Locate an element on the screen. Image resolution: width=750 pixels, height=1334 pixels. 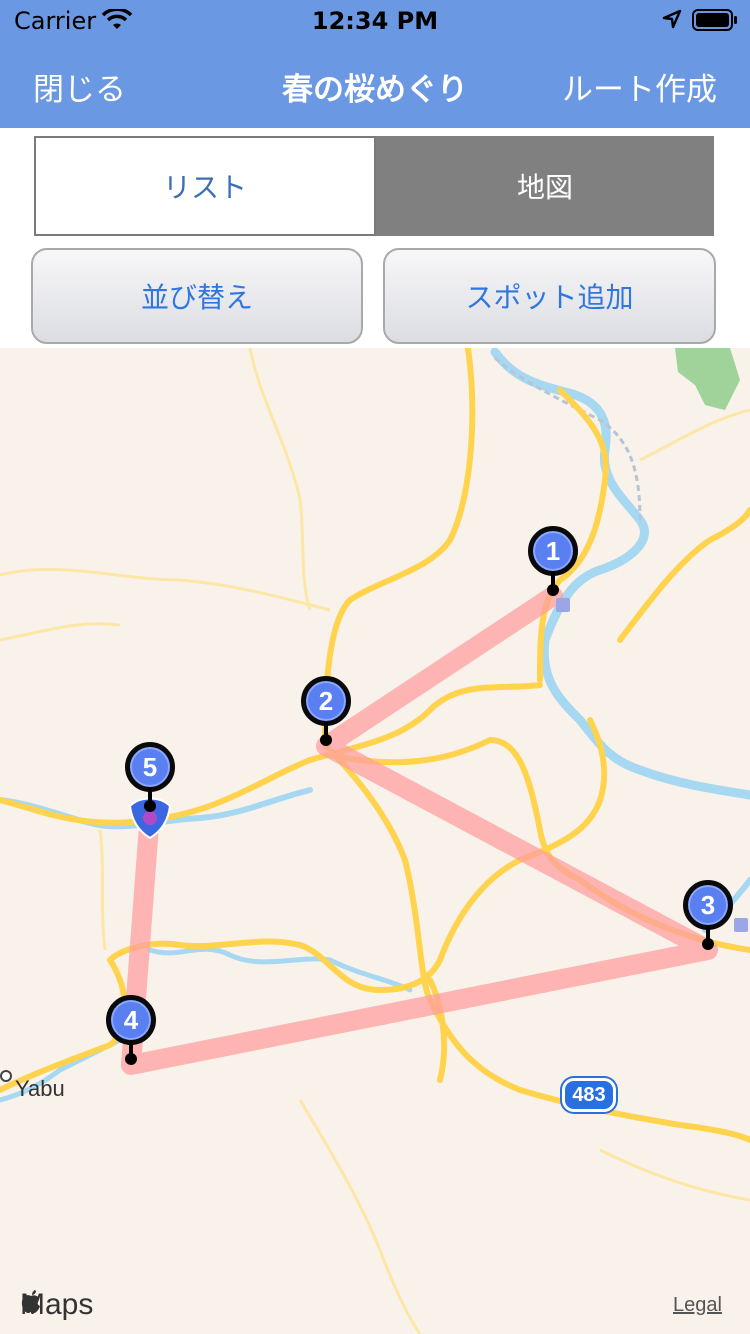
view-segmented-control: リスト 地図 is located at coordinates (374, 186).